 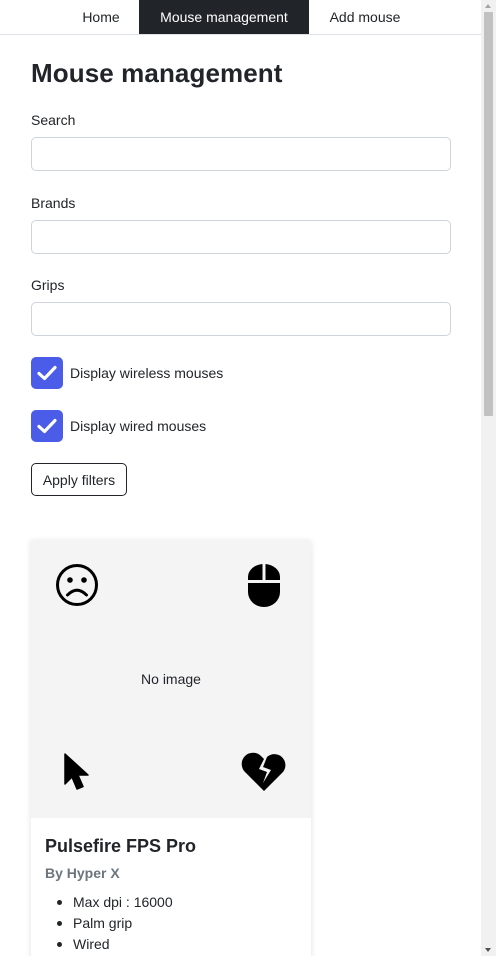 I want to click on wired-filter-row: Display wired mouses, so click(x=118, y=426).